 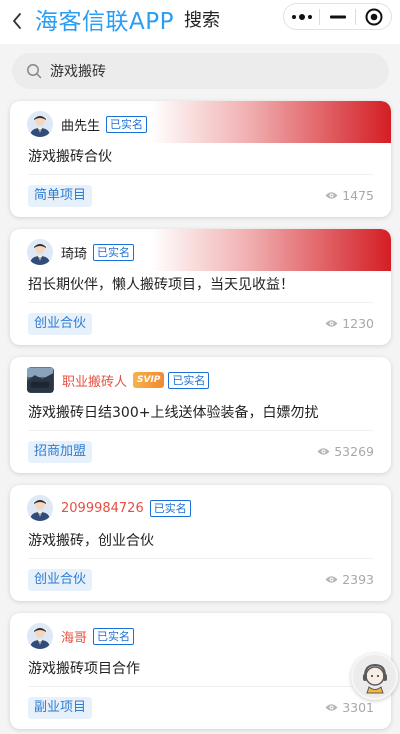 I want to click on view-count: 3301, so click(x=349, y=707).